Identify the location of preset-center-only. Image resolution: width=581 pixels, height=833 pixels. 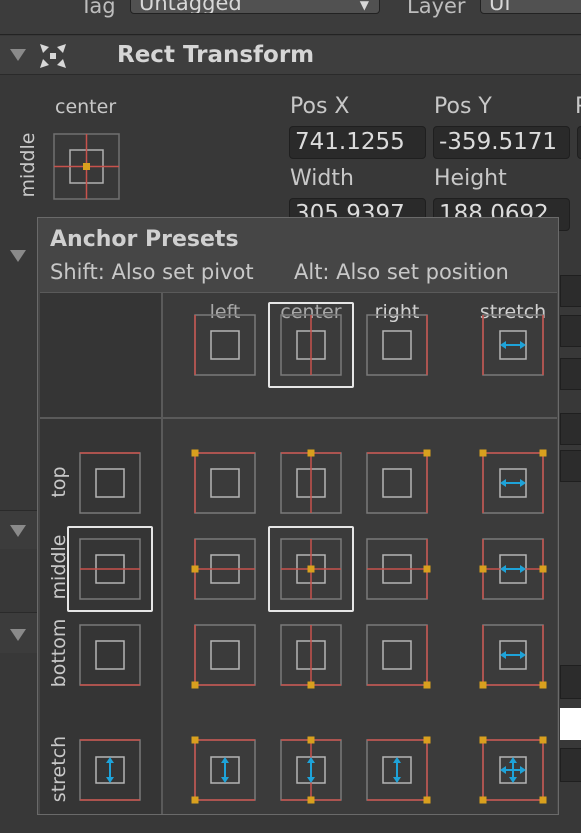
(311, 345).